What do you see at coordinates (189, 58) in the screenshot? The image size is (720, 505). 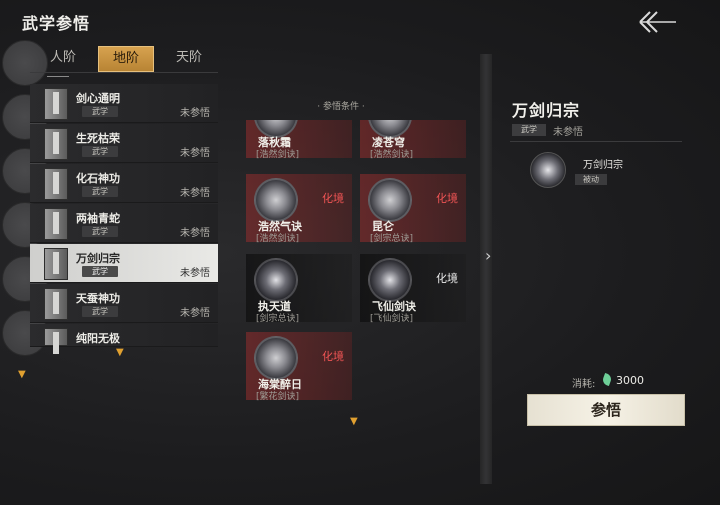 I see `tab-tian: 天阶` at bounding box center [189, 58].